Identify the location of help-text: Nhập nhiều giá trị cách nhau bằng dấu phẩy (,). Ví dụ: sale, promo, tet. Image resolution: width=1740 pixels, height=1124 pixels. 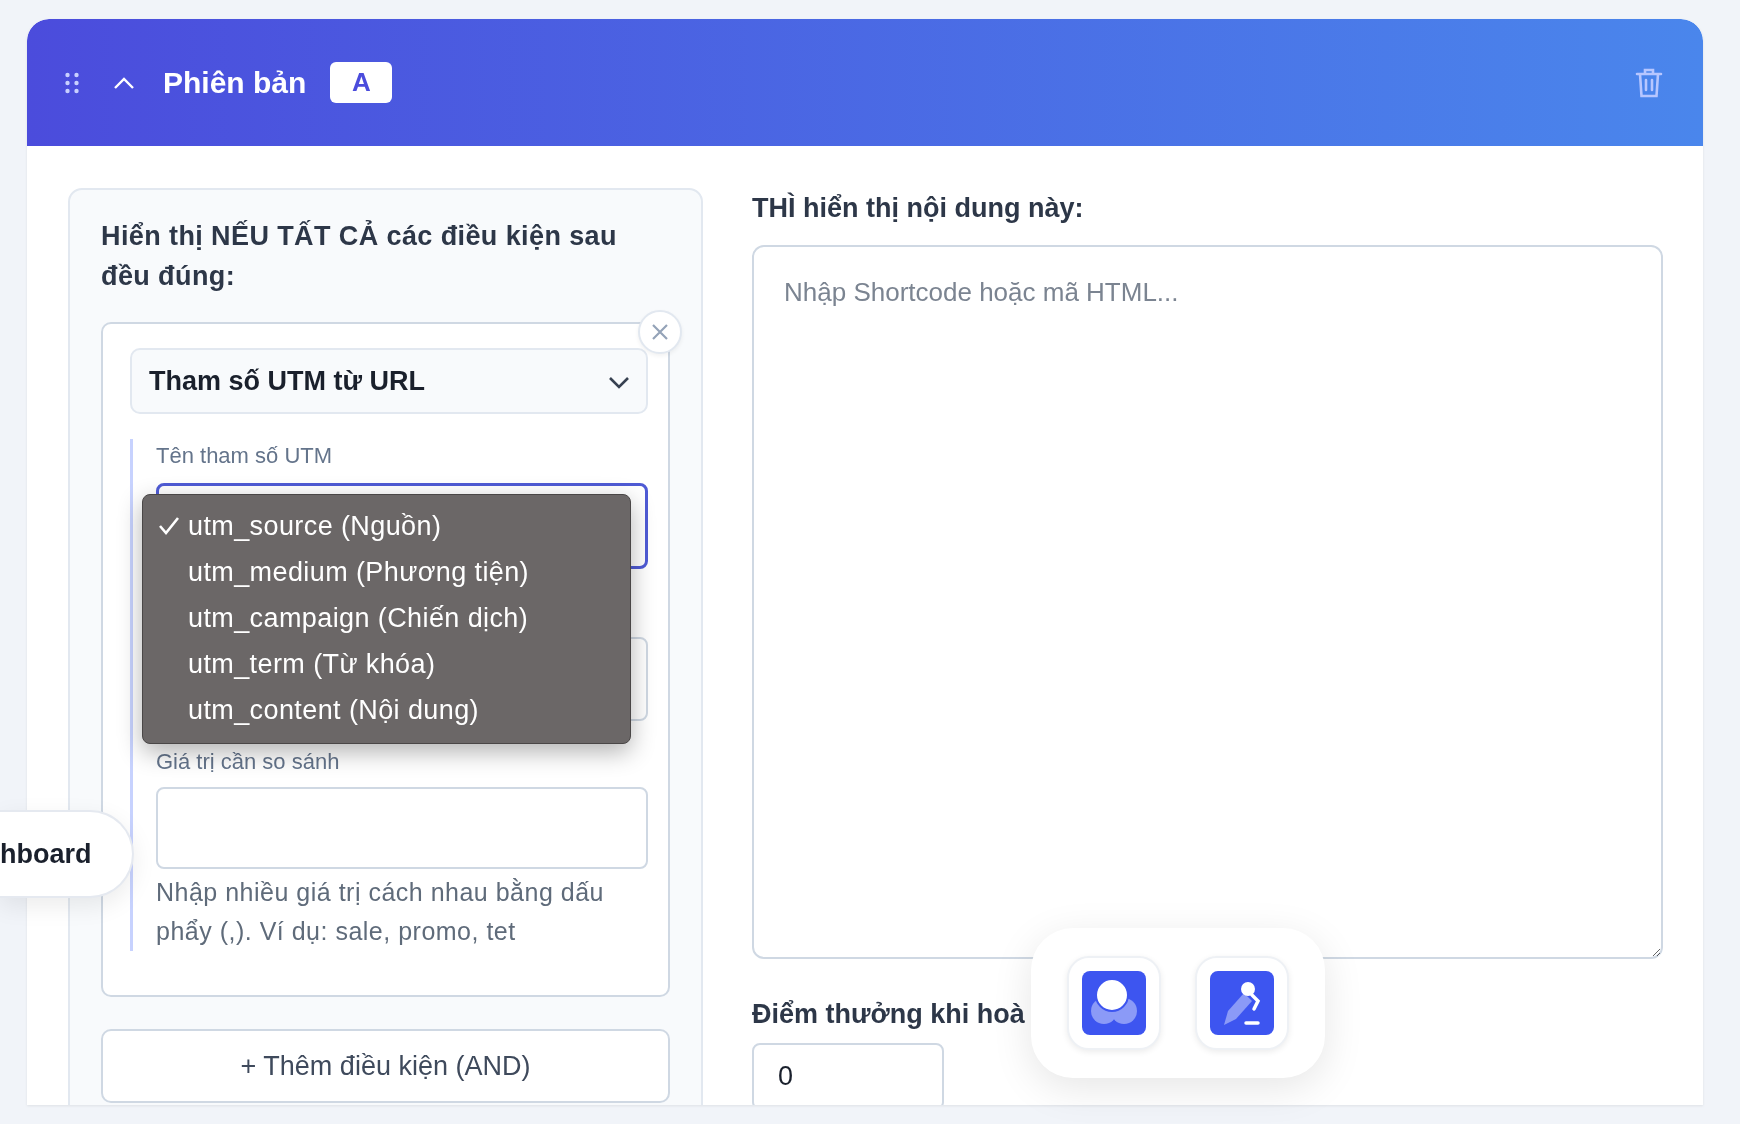
(380, 912).